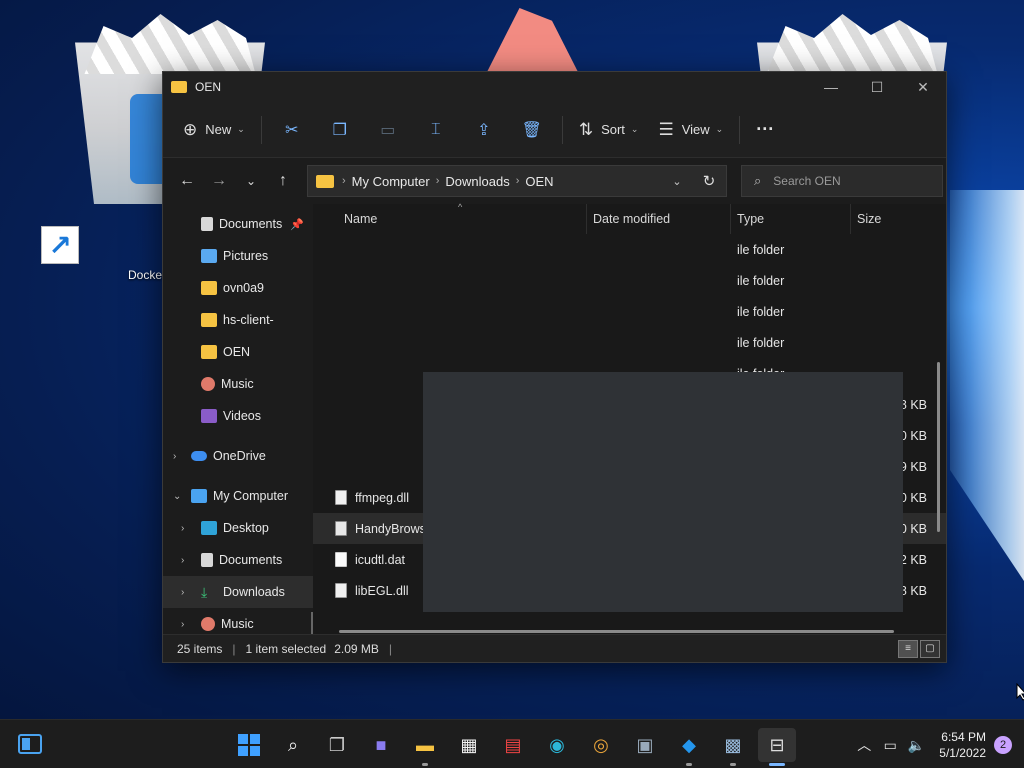  Describe the element at coordinates (807, 181) in the screenshot. I see `search-placeholder: Search OEN` at that location.